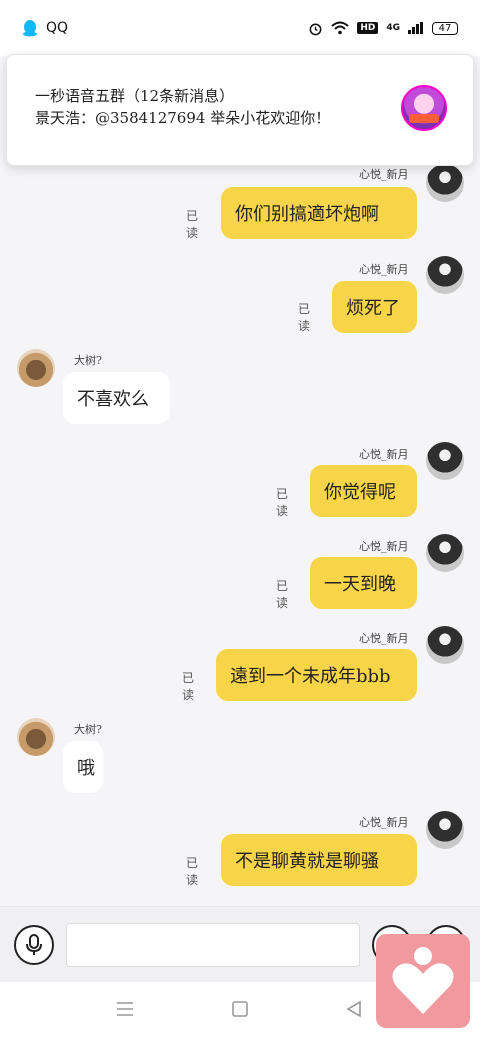 This screenshot has height=1040, width=480. I want to click on message-bubble: 你觉得呢, so click(363, 491).